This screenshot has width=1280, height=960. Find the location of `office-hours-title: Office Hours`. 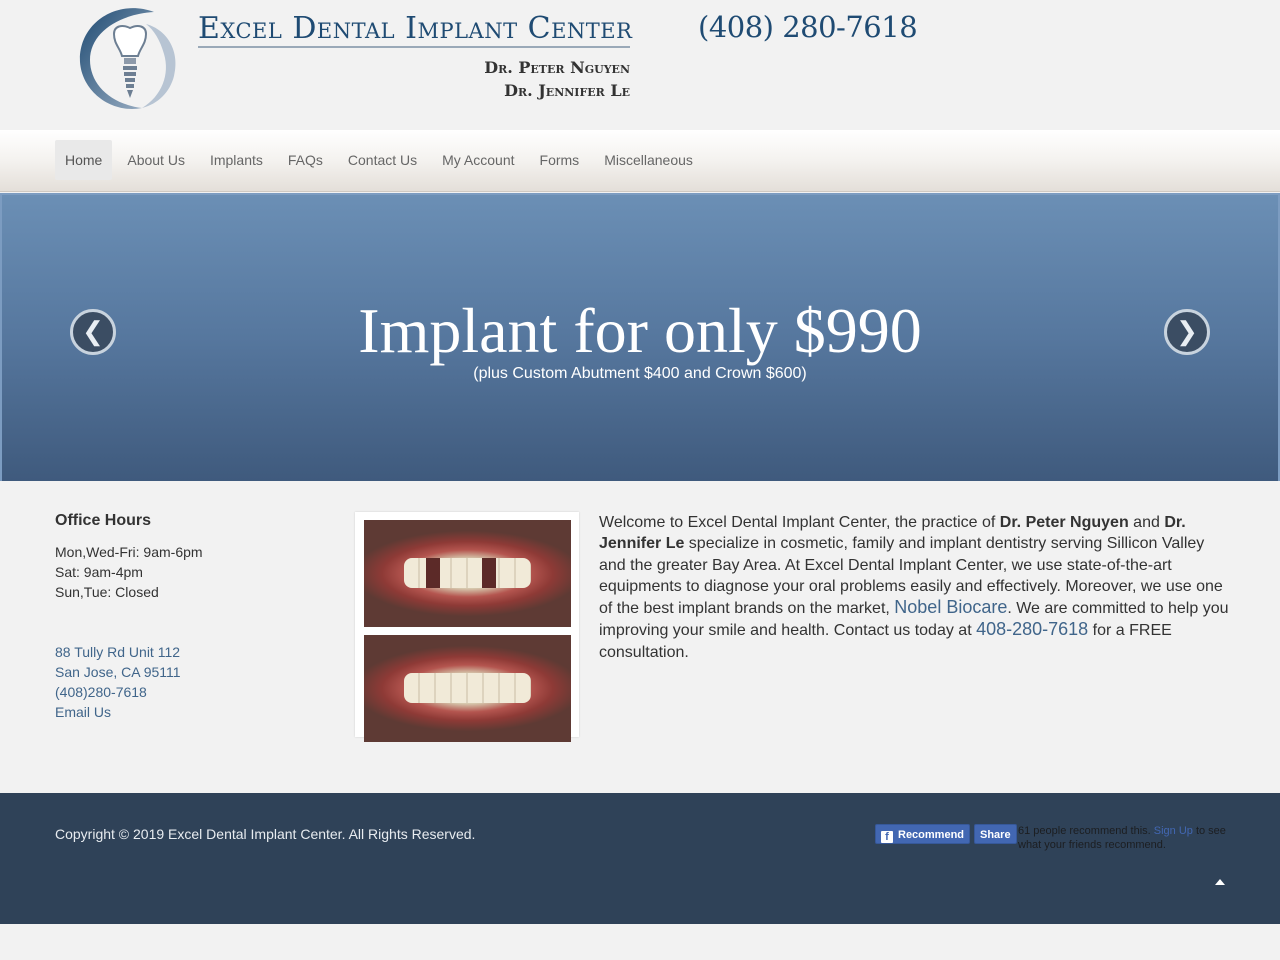

office-hours-title: Office Hours is located at coordinates (103, 520).